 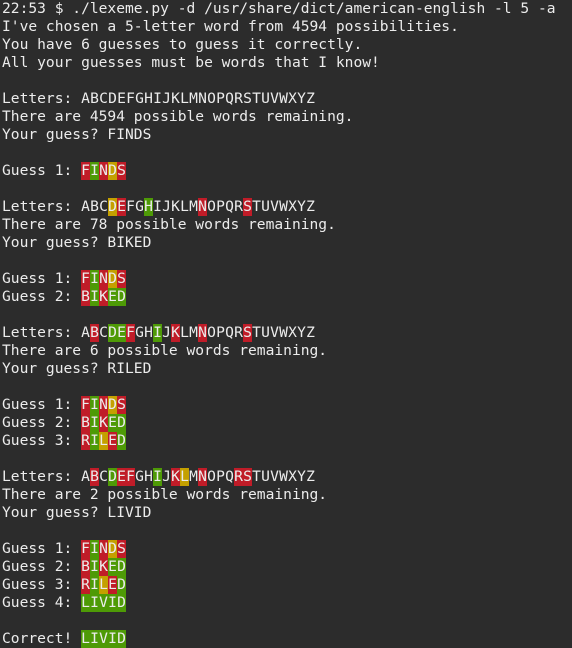 What do you see at coordinates (287, 603) in the screenshot?
I see `terminal-line: Guess 4: LIVID` at bounding box center [287, 603].